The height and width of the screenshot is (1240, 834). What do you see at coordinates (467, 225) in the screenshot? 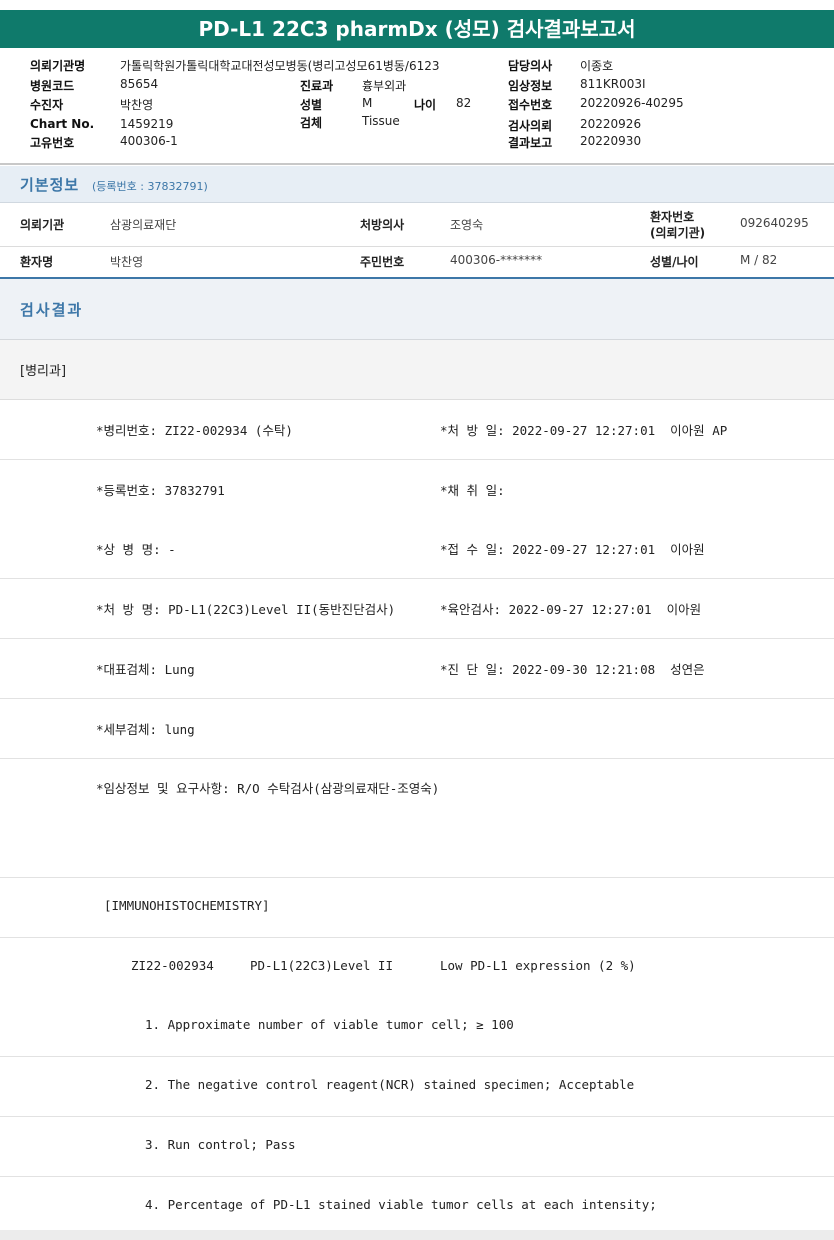
I see `prescriber-value: 조영숙` at bounding box center [467, 225].